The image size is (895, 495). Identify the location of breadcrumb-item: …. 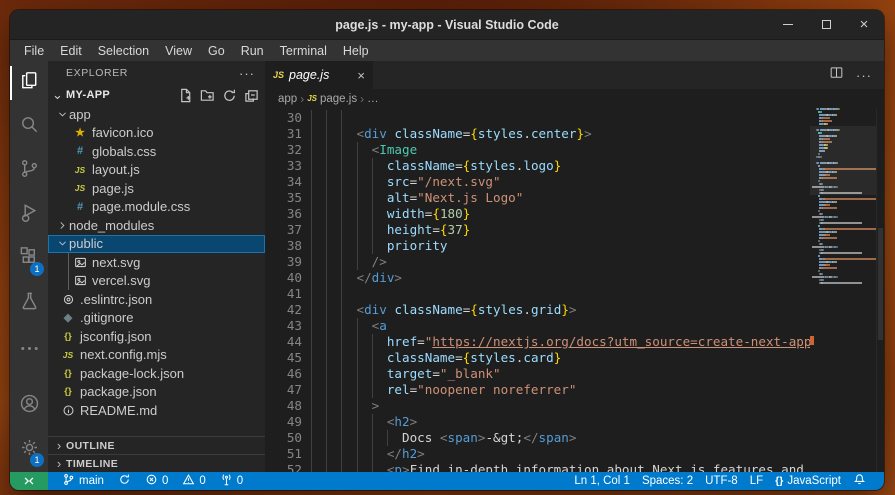
(373, 99).